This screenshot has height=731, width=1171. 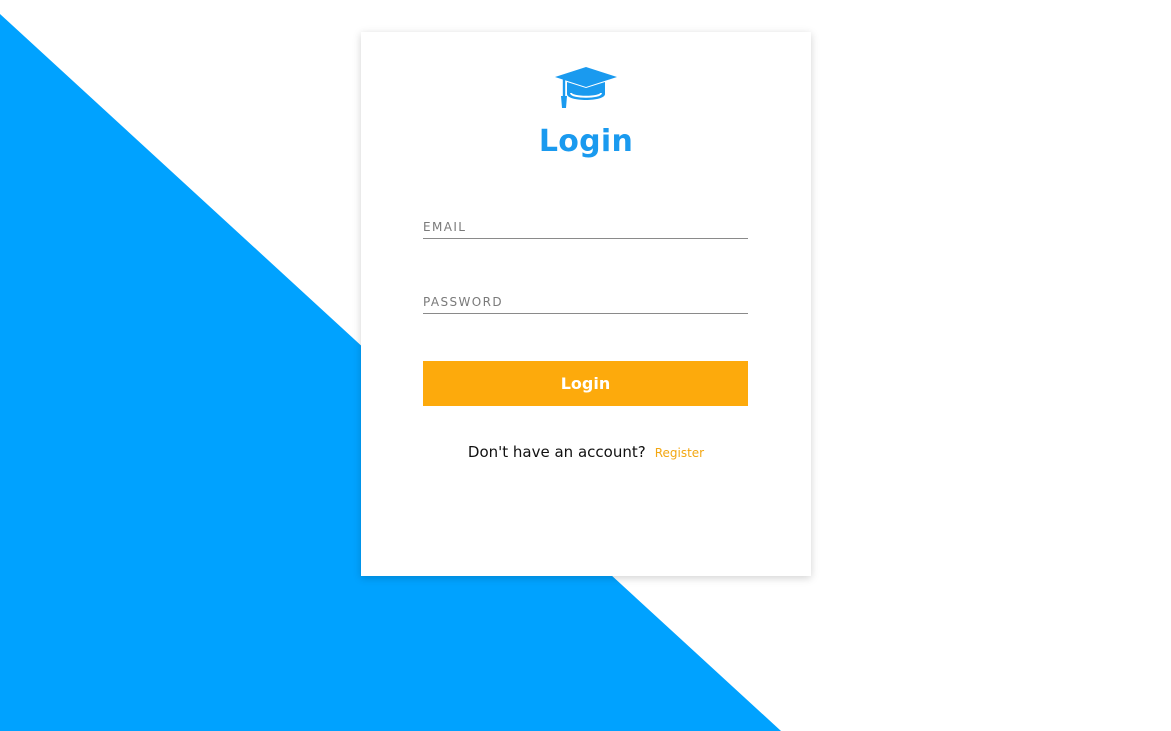 What do you see at coordinates (586, 141) in the screenshot?
I see `page-title: Login` at bounding box center [586, 141].